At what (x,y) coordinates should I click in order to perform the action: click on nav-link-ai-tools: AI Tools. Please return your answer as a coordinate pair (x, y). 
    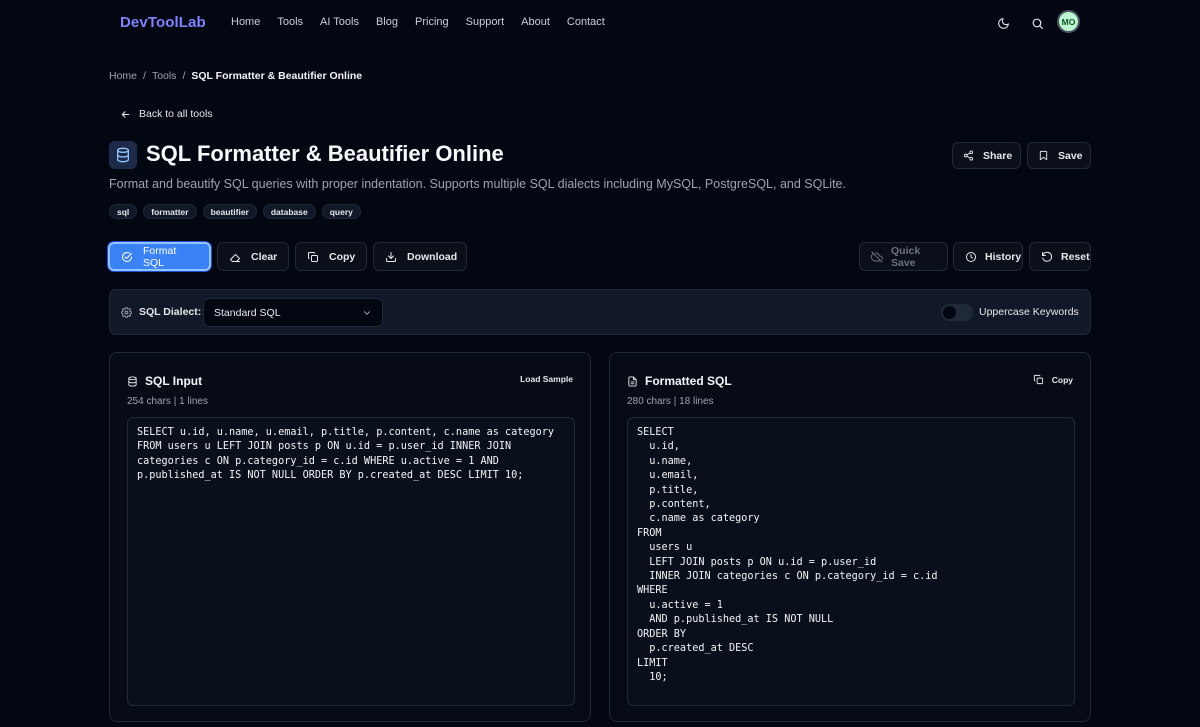
    Looking at the image, I should click on (339, 22).